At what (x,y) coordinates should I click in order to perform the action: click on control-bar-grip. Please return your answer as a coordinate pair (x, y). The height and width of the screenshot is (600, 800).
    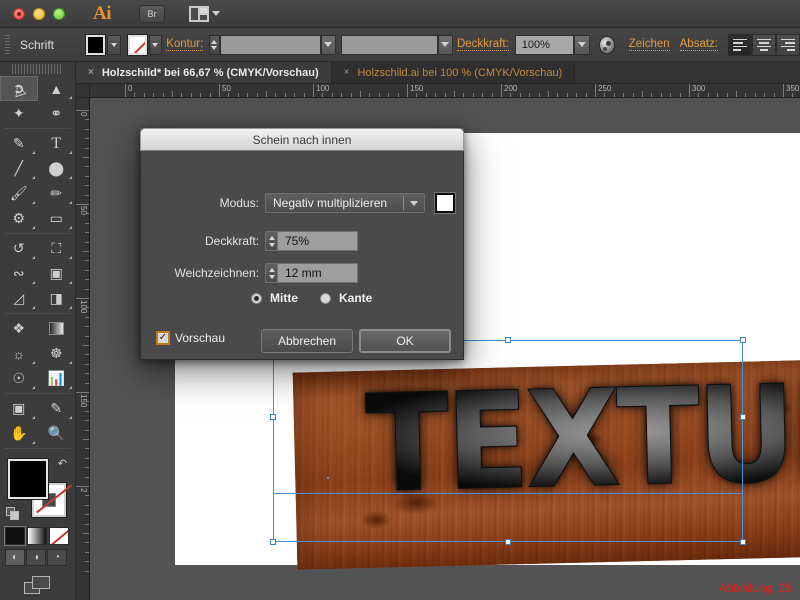
    Looking at the image, I should click on (7, 44).